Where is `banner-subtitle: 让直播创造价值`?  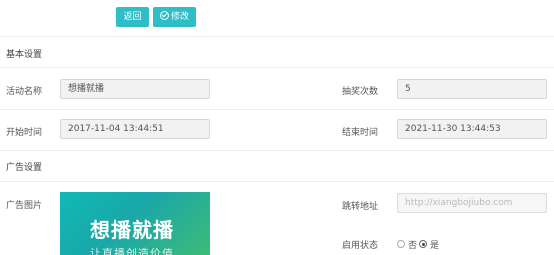
banner-subtitle: 让直播创造价值 is located at coordinates (132, 251).